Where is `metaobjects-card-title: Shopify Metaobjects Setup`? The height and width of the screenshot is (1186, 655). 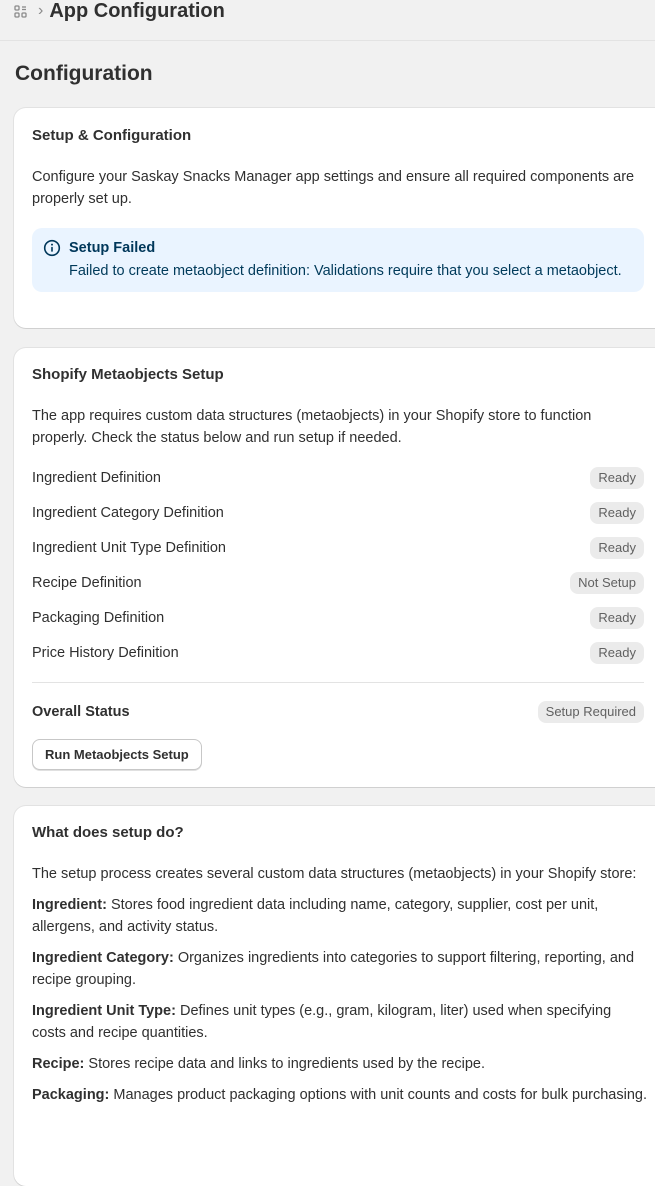 metaobjects-card-title: Shopify Metaobjects Setup is located at coordinates (128, 374).